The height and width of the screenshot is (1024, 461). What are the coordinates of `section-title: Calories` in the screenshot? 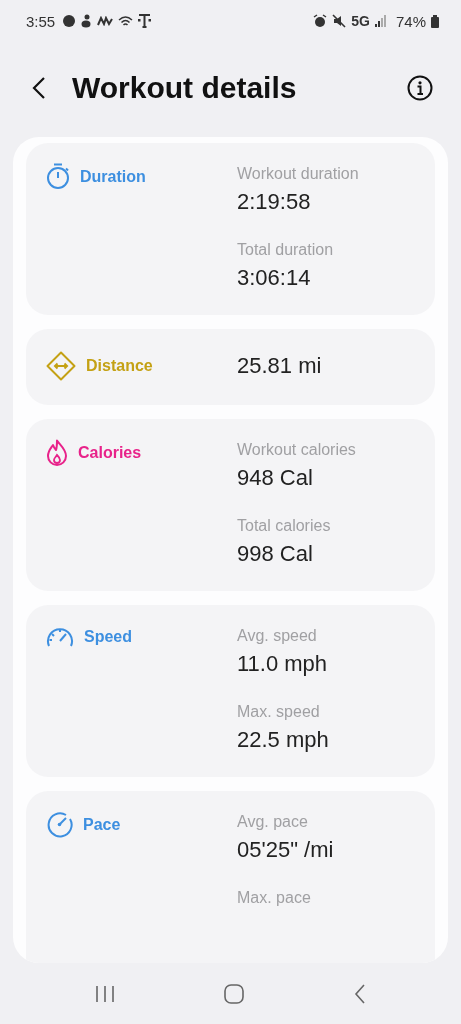 It's located at (110, 452).